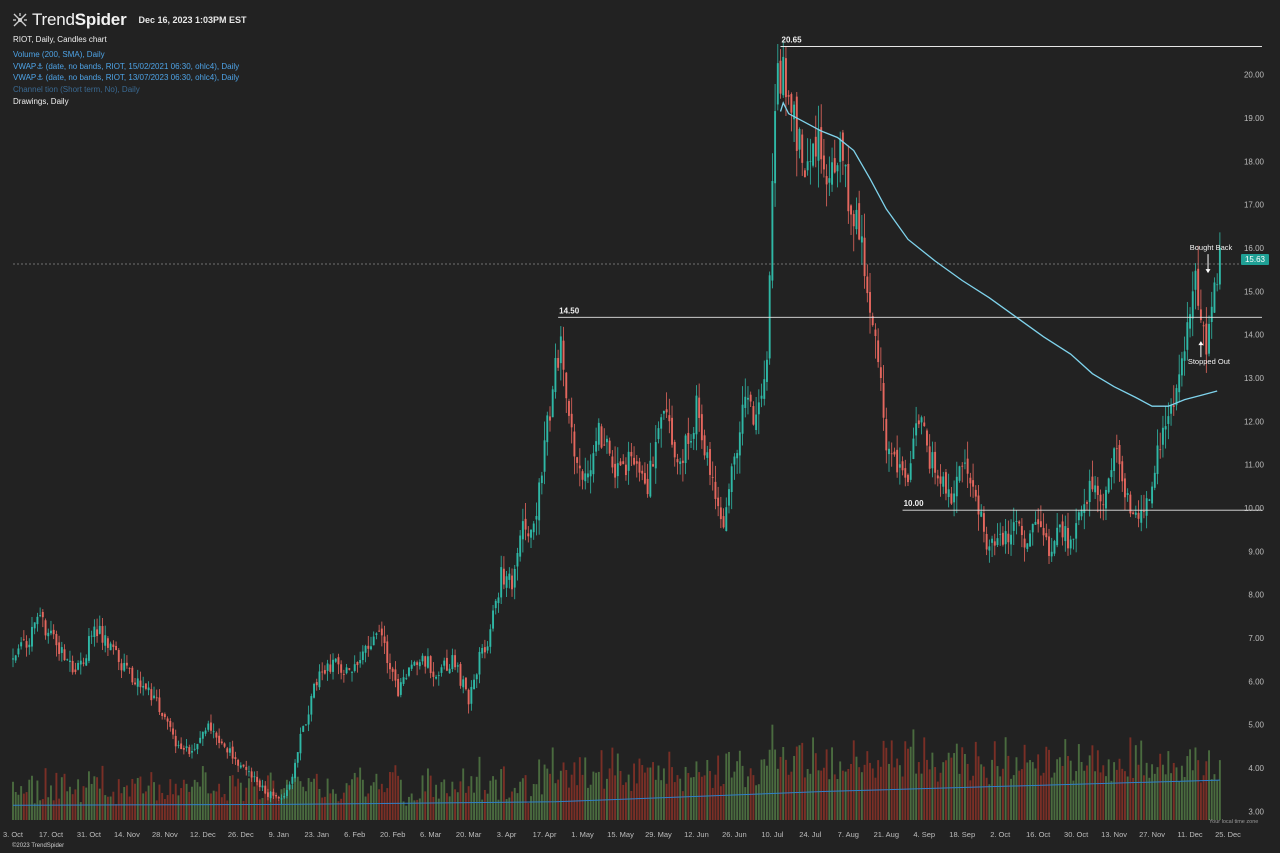  What do you see at coordinates (696, 834) in the screenshot?
I see `x-tick-label: 12. Jun` at bounding box center [696, 834].